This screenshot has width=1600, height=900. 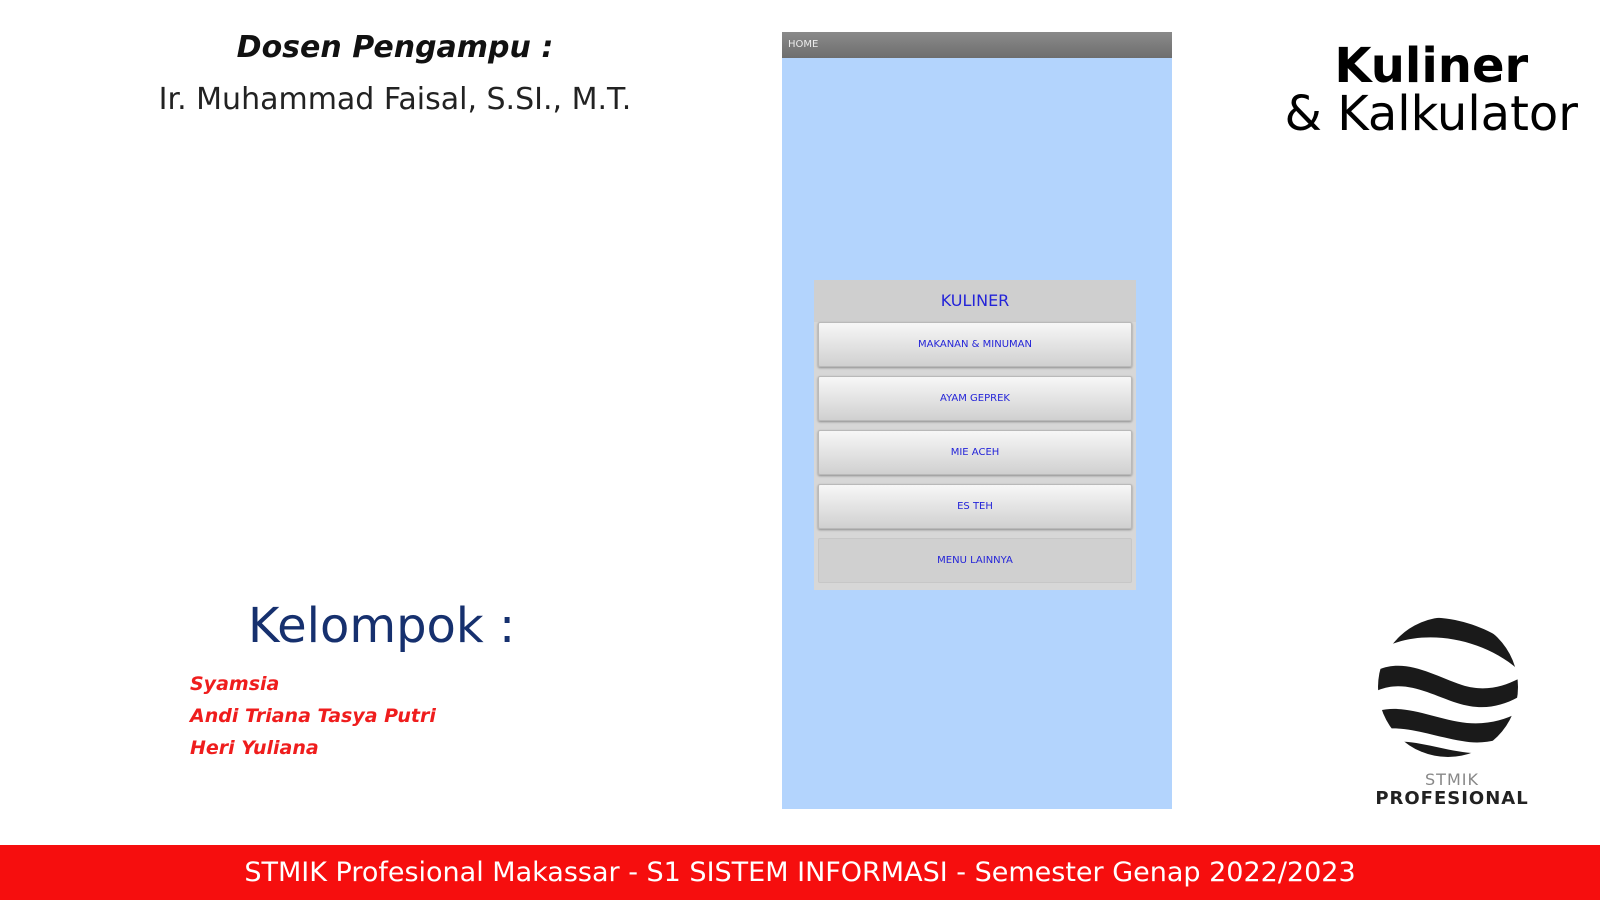 What do you see at coordinates (395, 99) in the screenshot?
I see `dosen-name: Ir. Muhammad Faisal, S.SI., M.T.` at bounding box center [395, 99].